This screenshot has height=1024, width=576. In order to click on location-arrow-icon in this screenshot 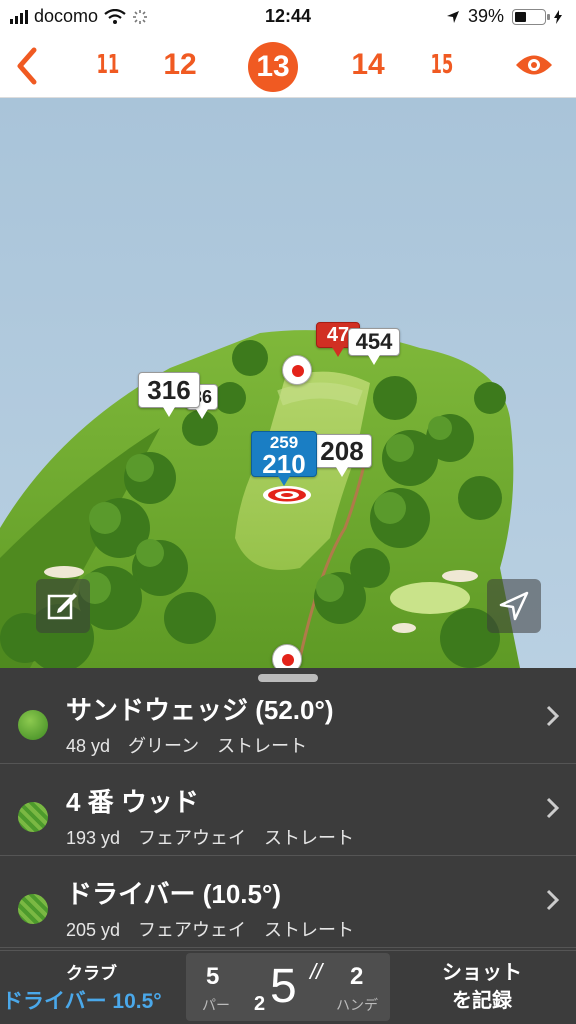, I will do `click(514, 606)`.